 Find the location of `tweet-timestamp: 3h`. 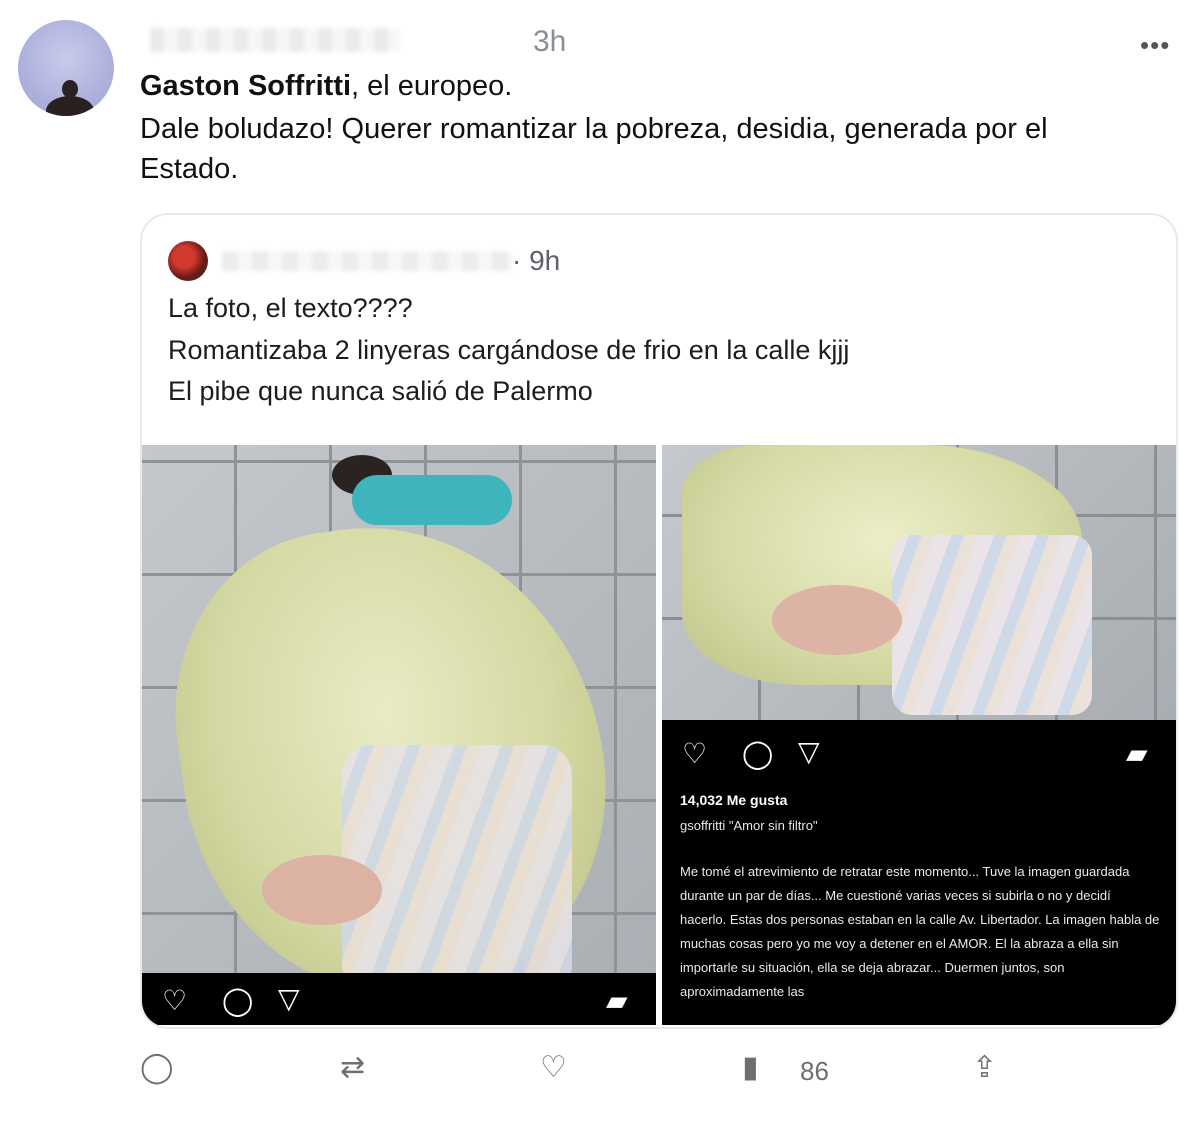

tweet-timestamp: 3h is located at coordinates (549, 42).